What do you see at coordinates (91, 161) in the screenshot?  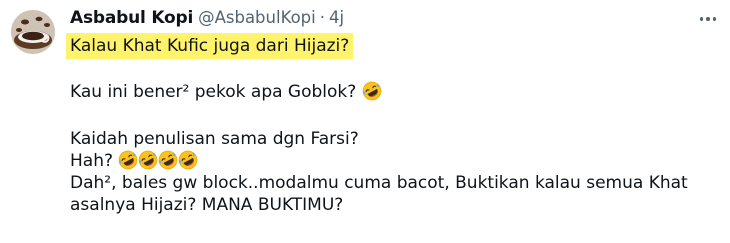 I see `tweet-paragraph-3-line-2: Hah?` at bounding box center [91, 161].